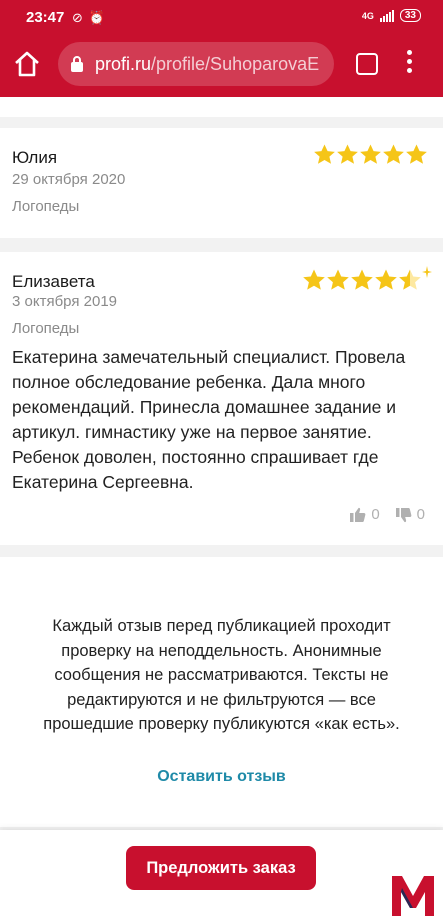 Image resolution: width=443 pixels, height=920 pixels. I want to click on review-date: 29 октября 2020, so click(69, 179).